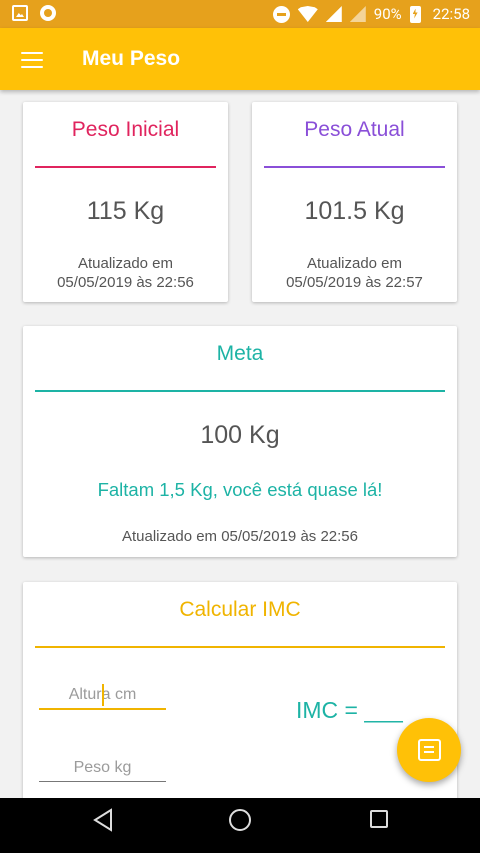 This screenshot has height=853, width=480. What do you see at coordinates (125, 211) in the screenshot?
I see `peso-inicial-value: 115 Kg` at bounding box center [125, 211].